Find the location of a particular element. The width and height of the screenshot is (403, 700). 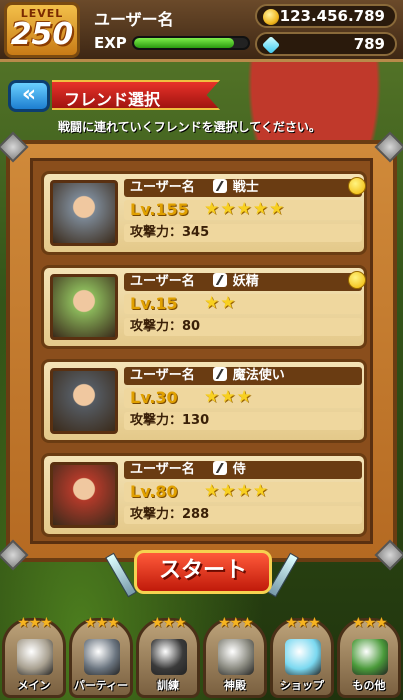

nav-item: ★★★ パーティー is located at coordinates (101, 656).